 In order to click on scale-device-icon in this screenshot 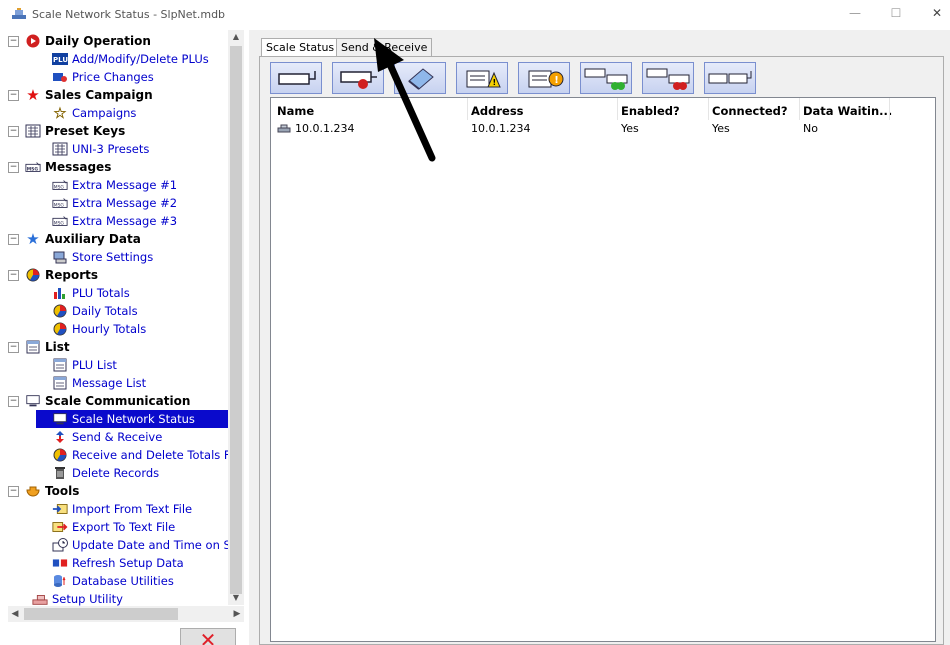, I will do `click(284, 128)`.